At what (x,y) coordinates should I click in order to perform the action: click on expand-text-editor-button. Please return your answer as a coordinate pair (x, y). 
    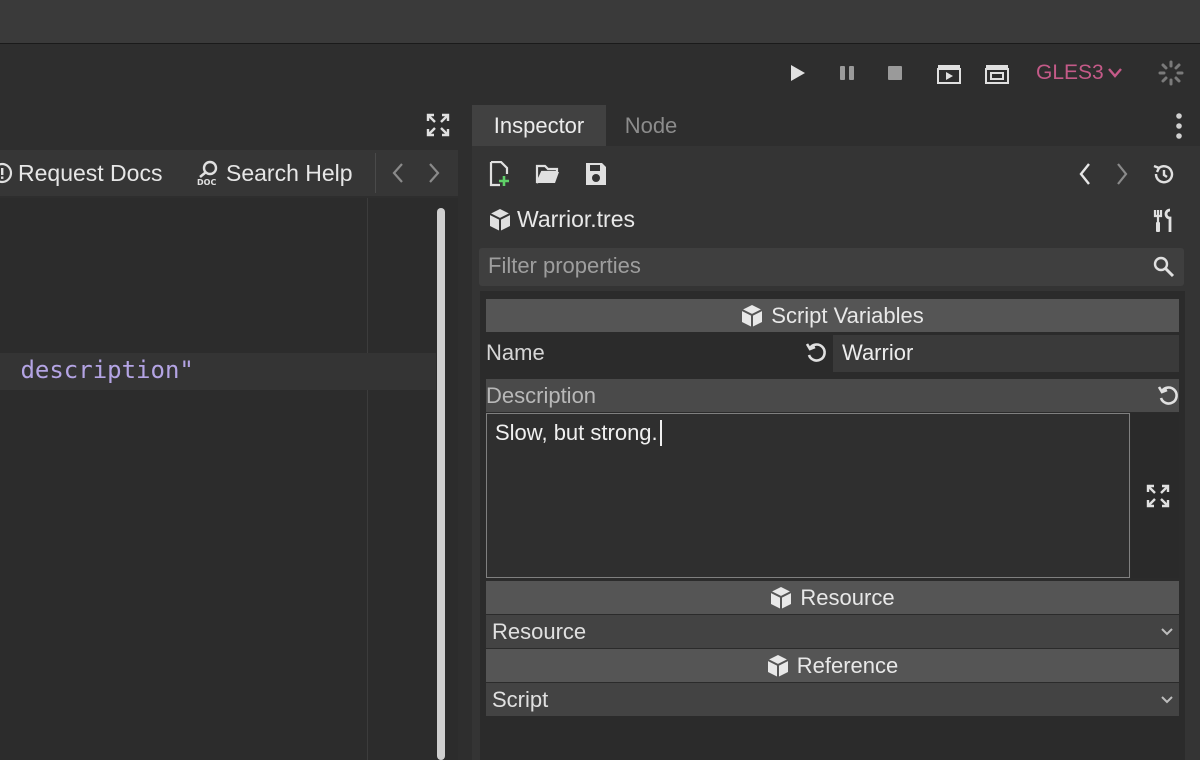
    Looking at the image, I should click on (1158, 496).